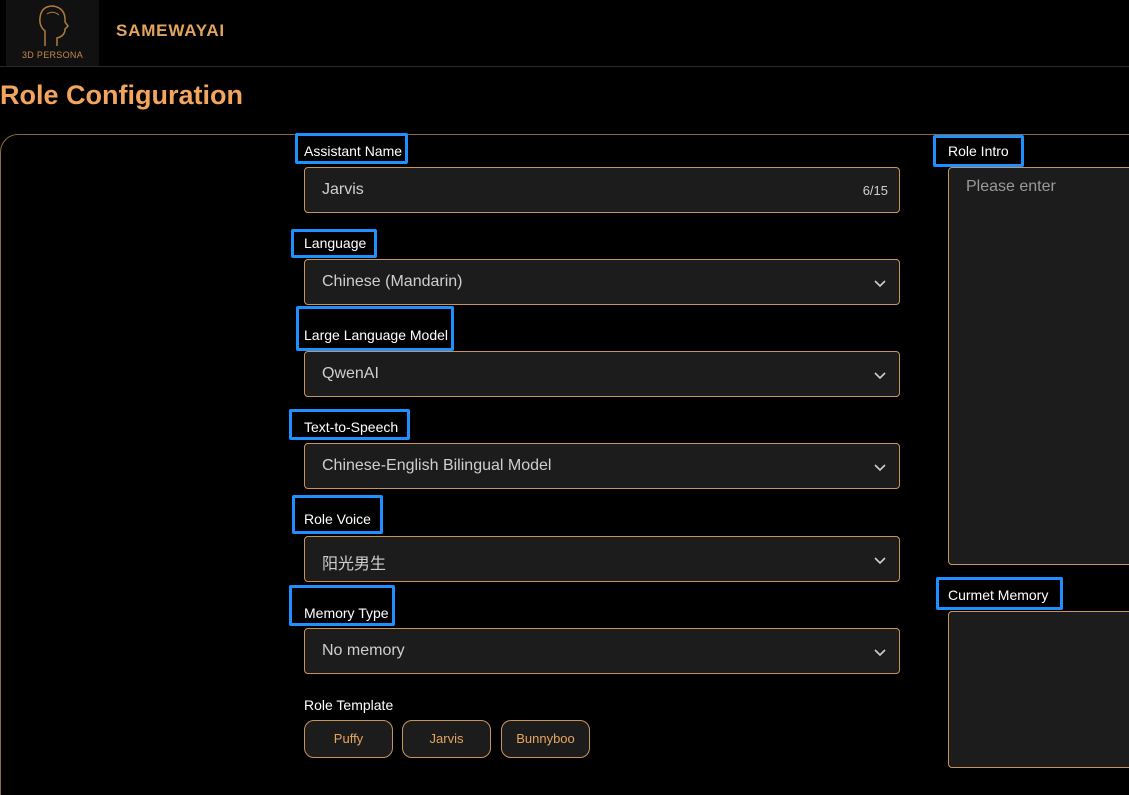 This screenshot has width=1129, height=795. I want to click on brand-name: SAMEWAYAI, so click(170, 30).